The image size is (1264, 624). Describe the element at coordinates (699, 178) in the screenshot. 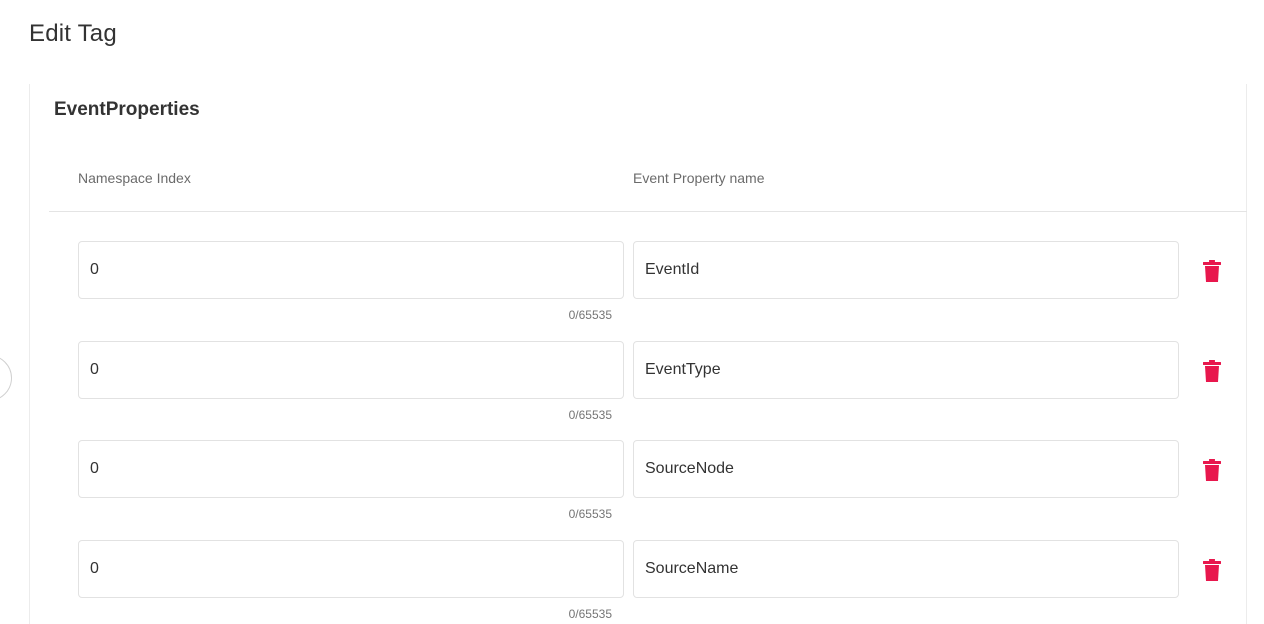

I see `column-header-event-property-name: Event Property name` at that location.